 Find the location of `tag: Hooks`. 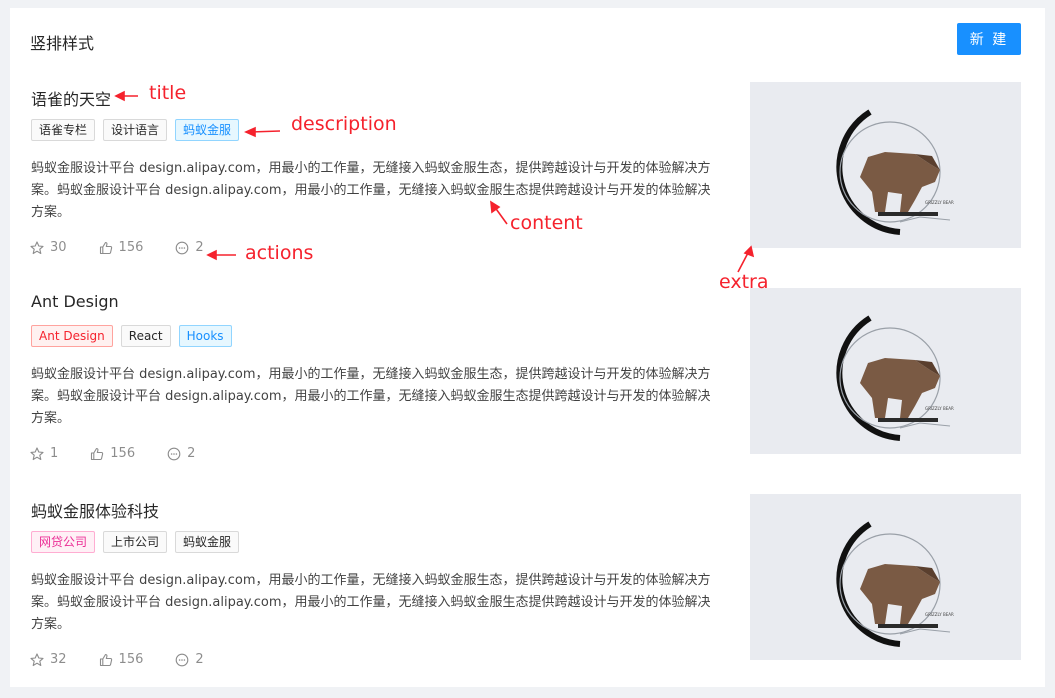

tag: Hooks is located at coordinates (205, 336).